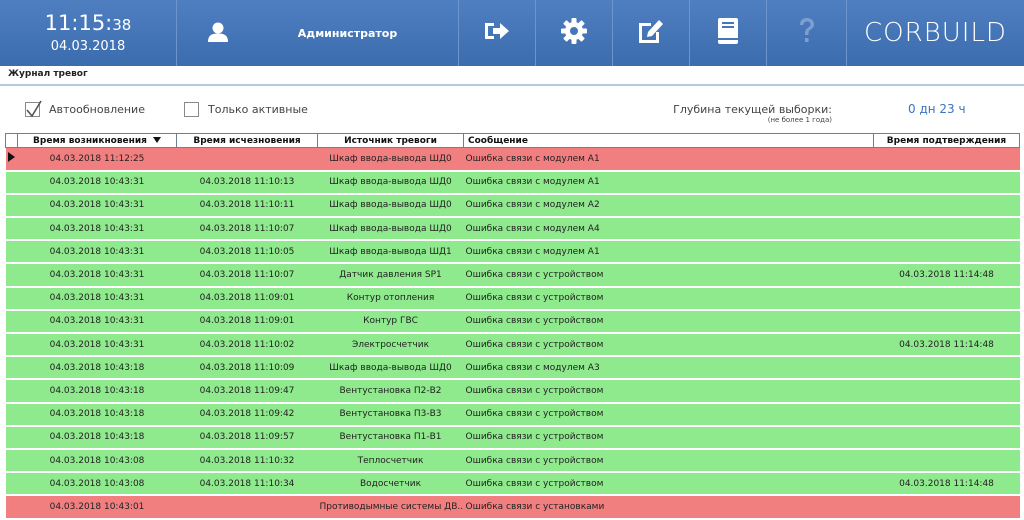 This screenshot has height=520, width=1024. I want to click on cell-message: Ошибка связи с модулем А1, so click(668, 159).